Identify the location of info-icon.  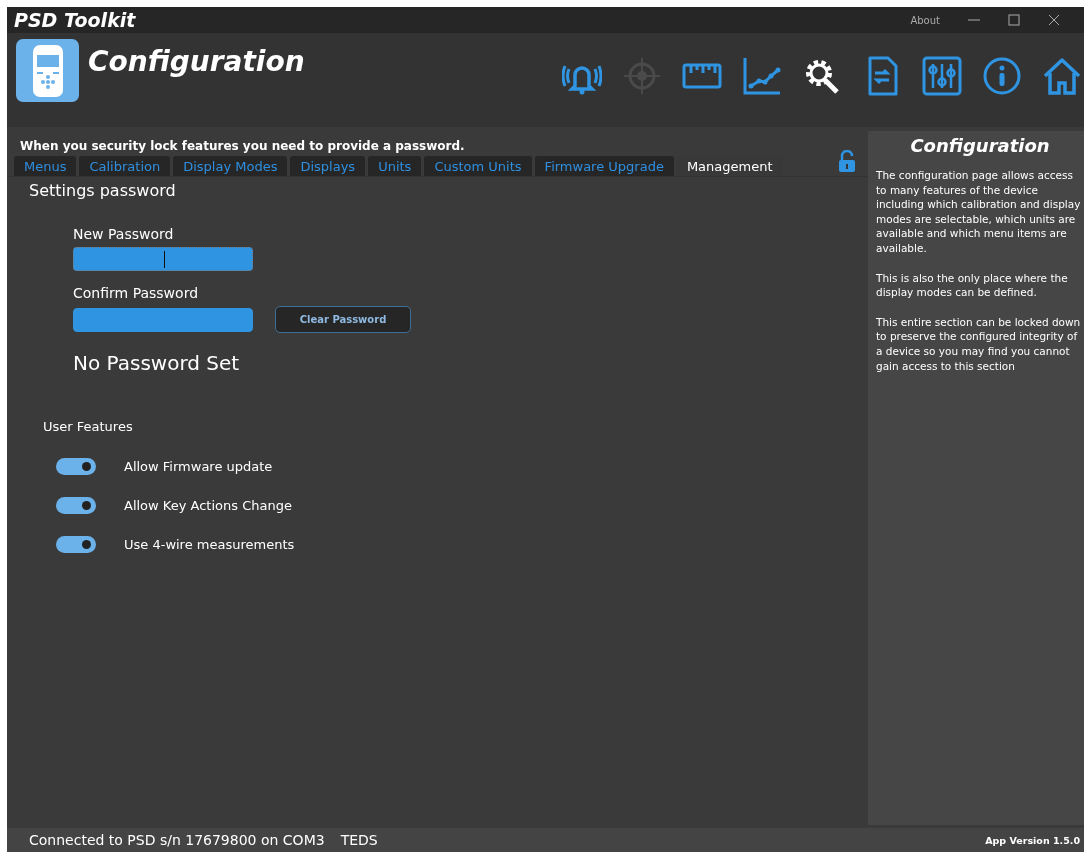
(1002, 76).